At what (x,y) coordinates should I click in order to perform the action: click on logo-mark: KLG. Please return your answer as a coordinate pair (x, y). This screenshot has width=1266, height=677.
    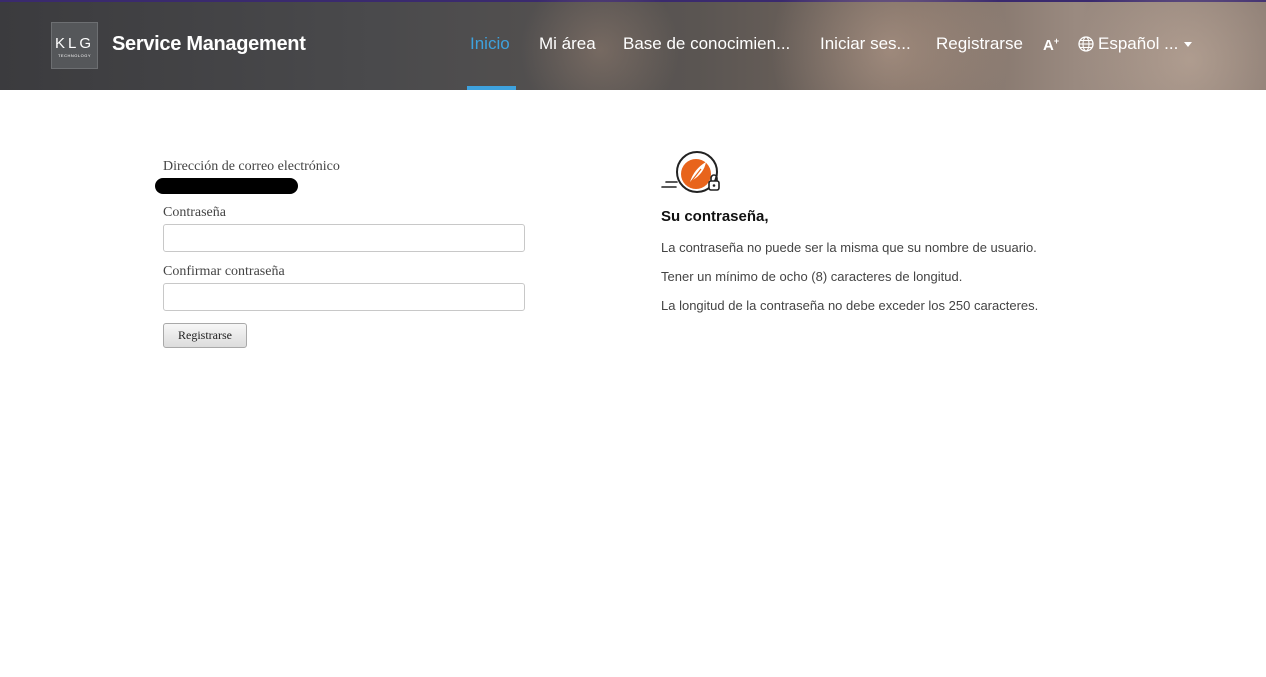
    Looking at the image, I should click on (74, 43).